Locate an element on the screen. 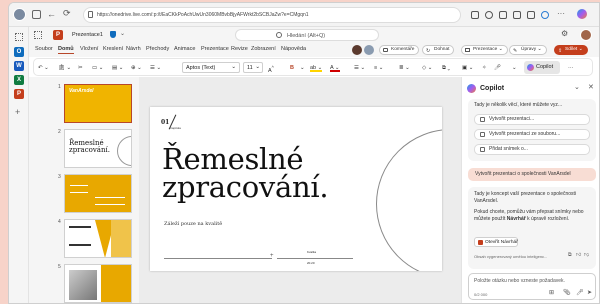 This screenshot has width=600, height=304. more-icon: ··· is located at coordinates (561, 13).